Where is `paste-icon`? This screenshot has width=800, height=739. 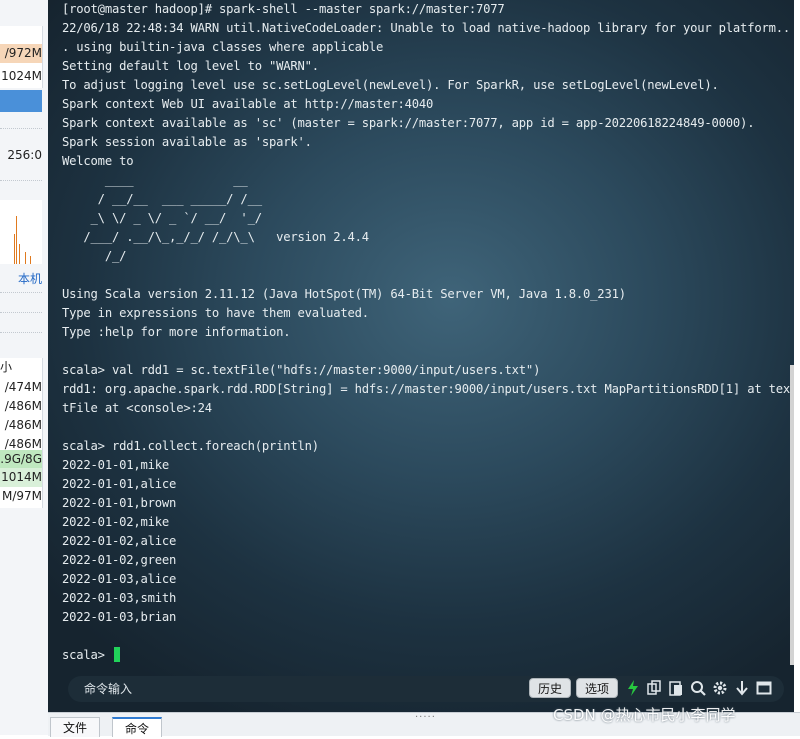
paste-icon is located at coordinates (676, 688).